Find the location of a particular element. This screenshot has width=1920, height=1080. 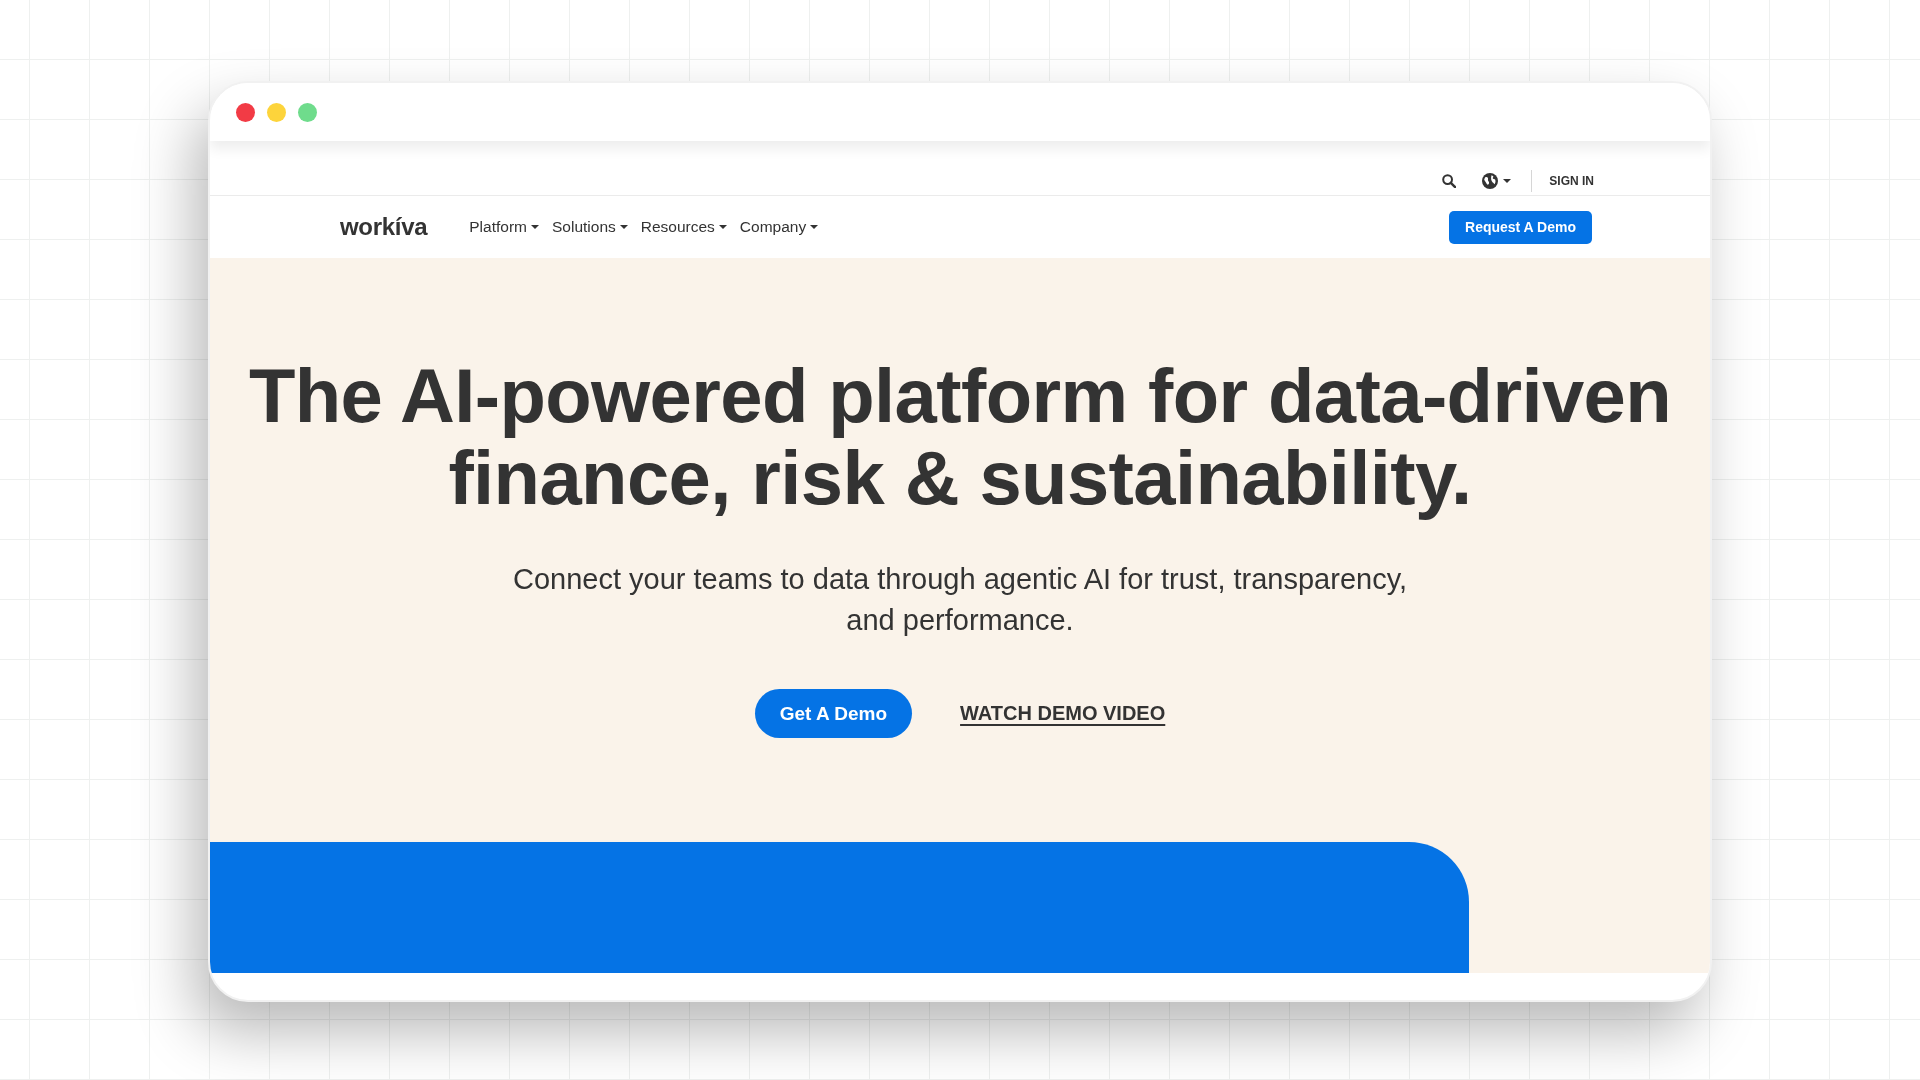

hero-subheadline: Connect your teams to data through agentic AI for trust, transparency, and performance. is located at coordinates (960, 600).